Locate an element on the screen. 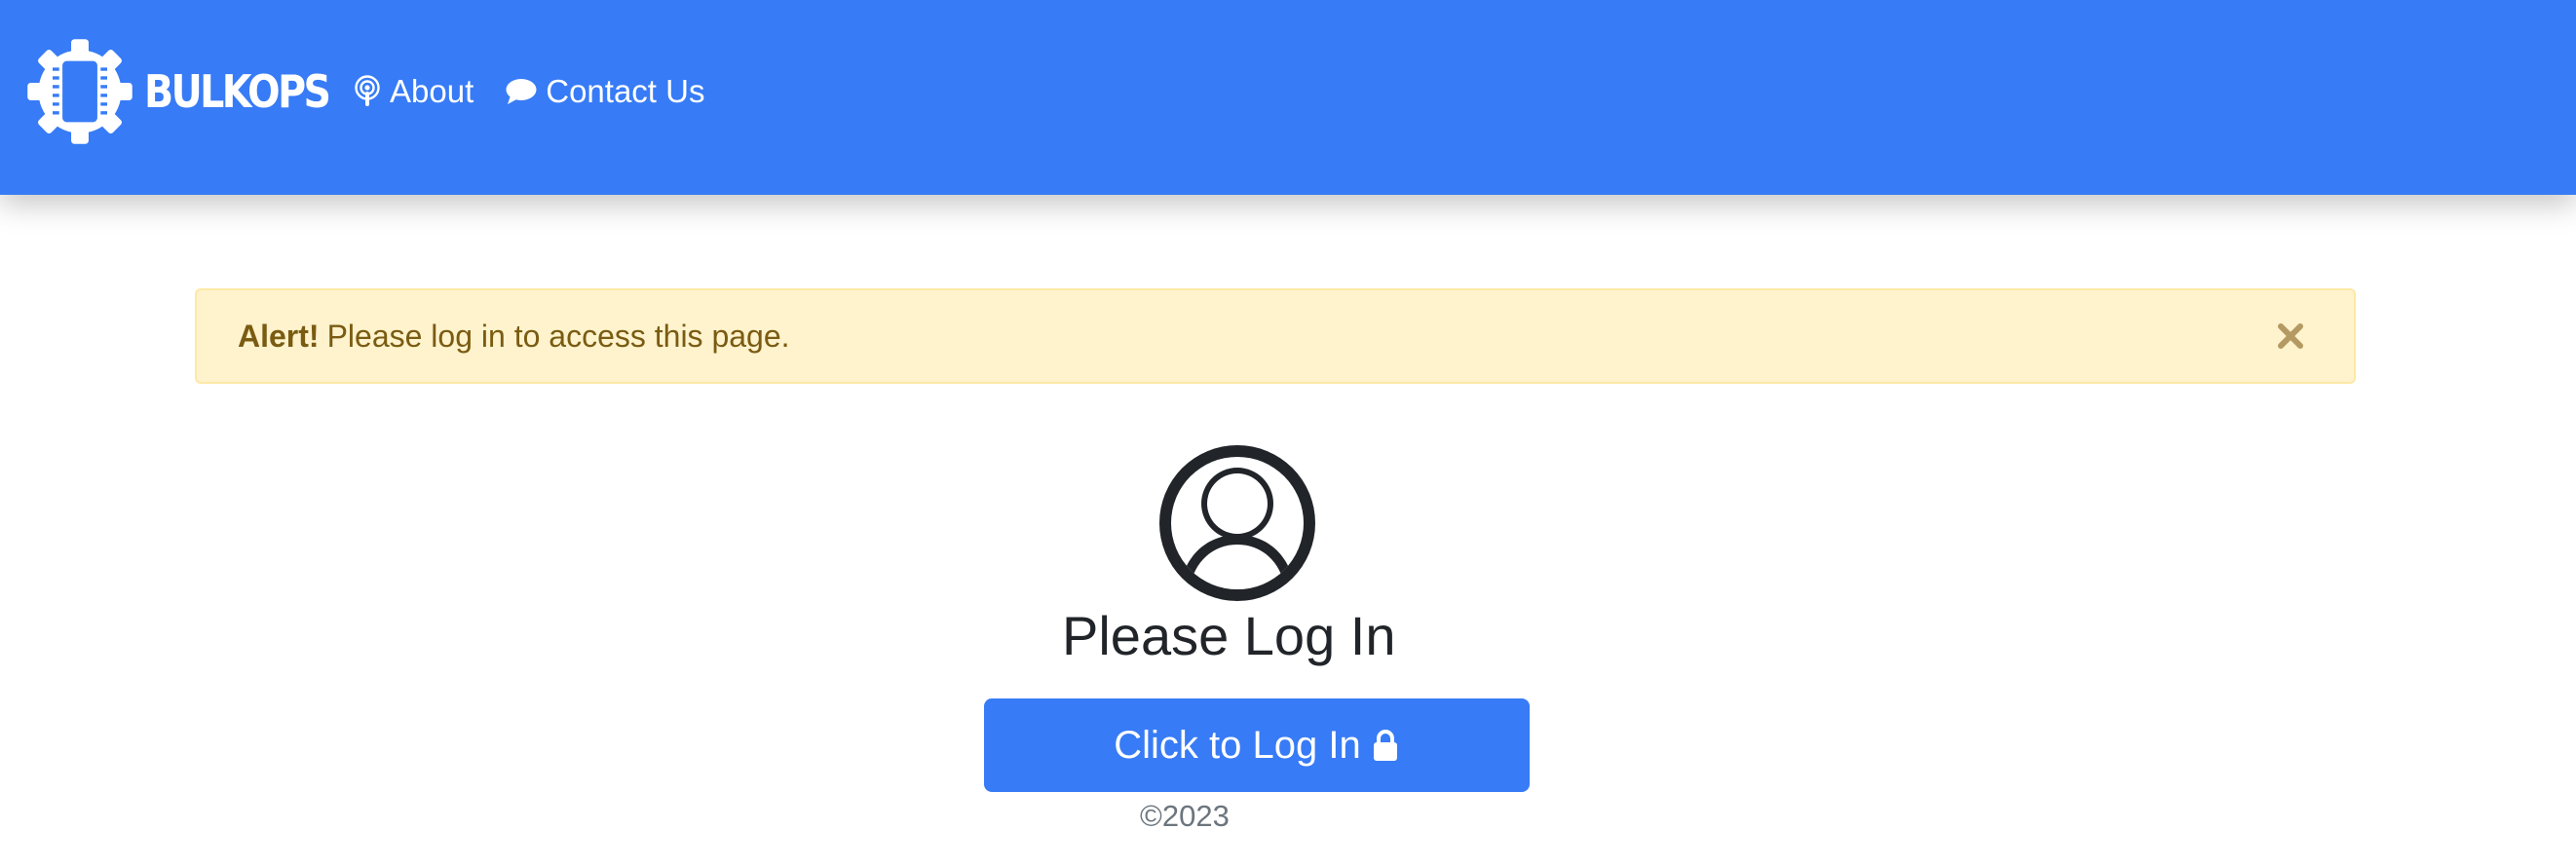 The image size is (2576, 867). login-title: Please Log In is located at coordinates (1229, 635).